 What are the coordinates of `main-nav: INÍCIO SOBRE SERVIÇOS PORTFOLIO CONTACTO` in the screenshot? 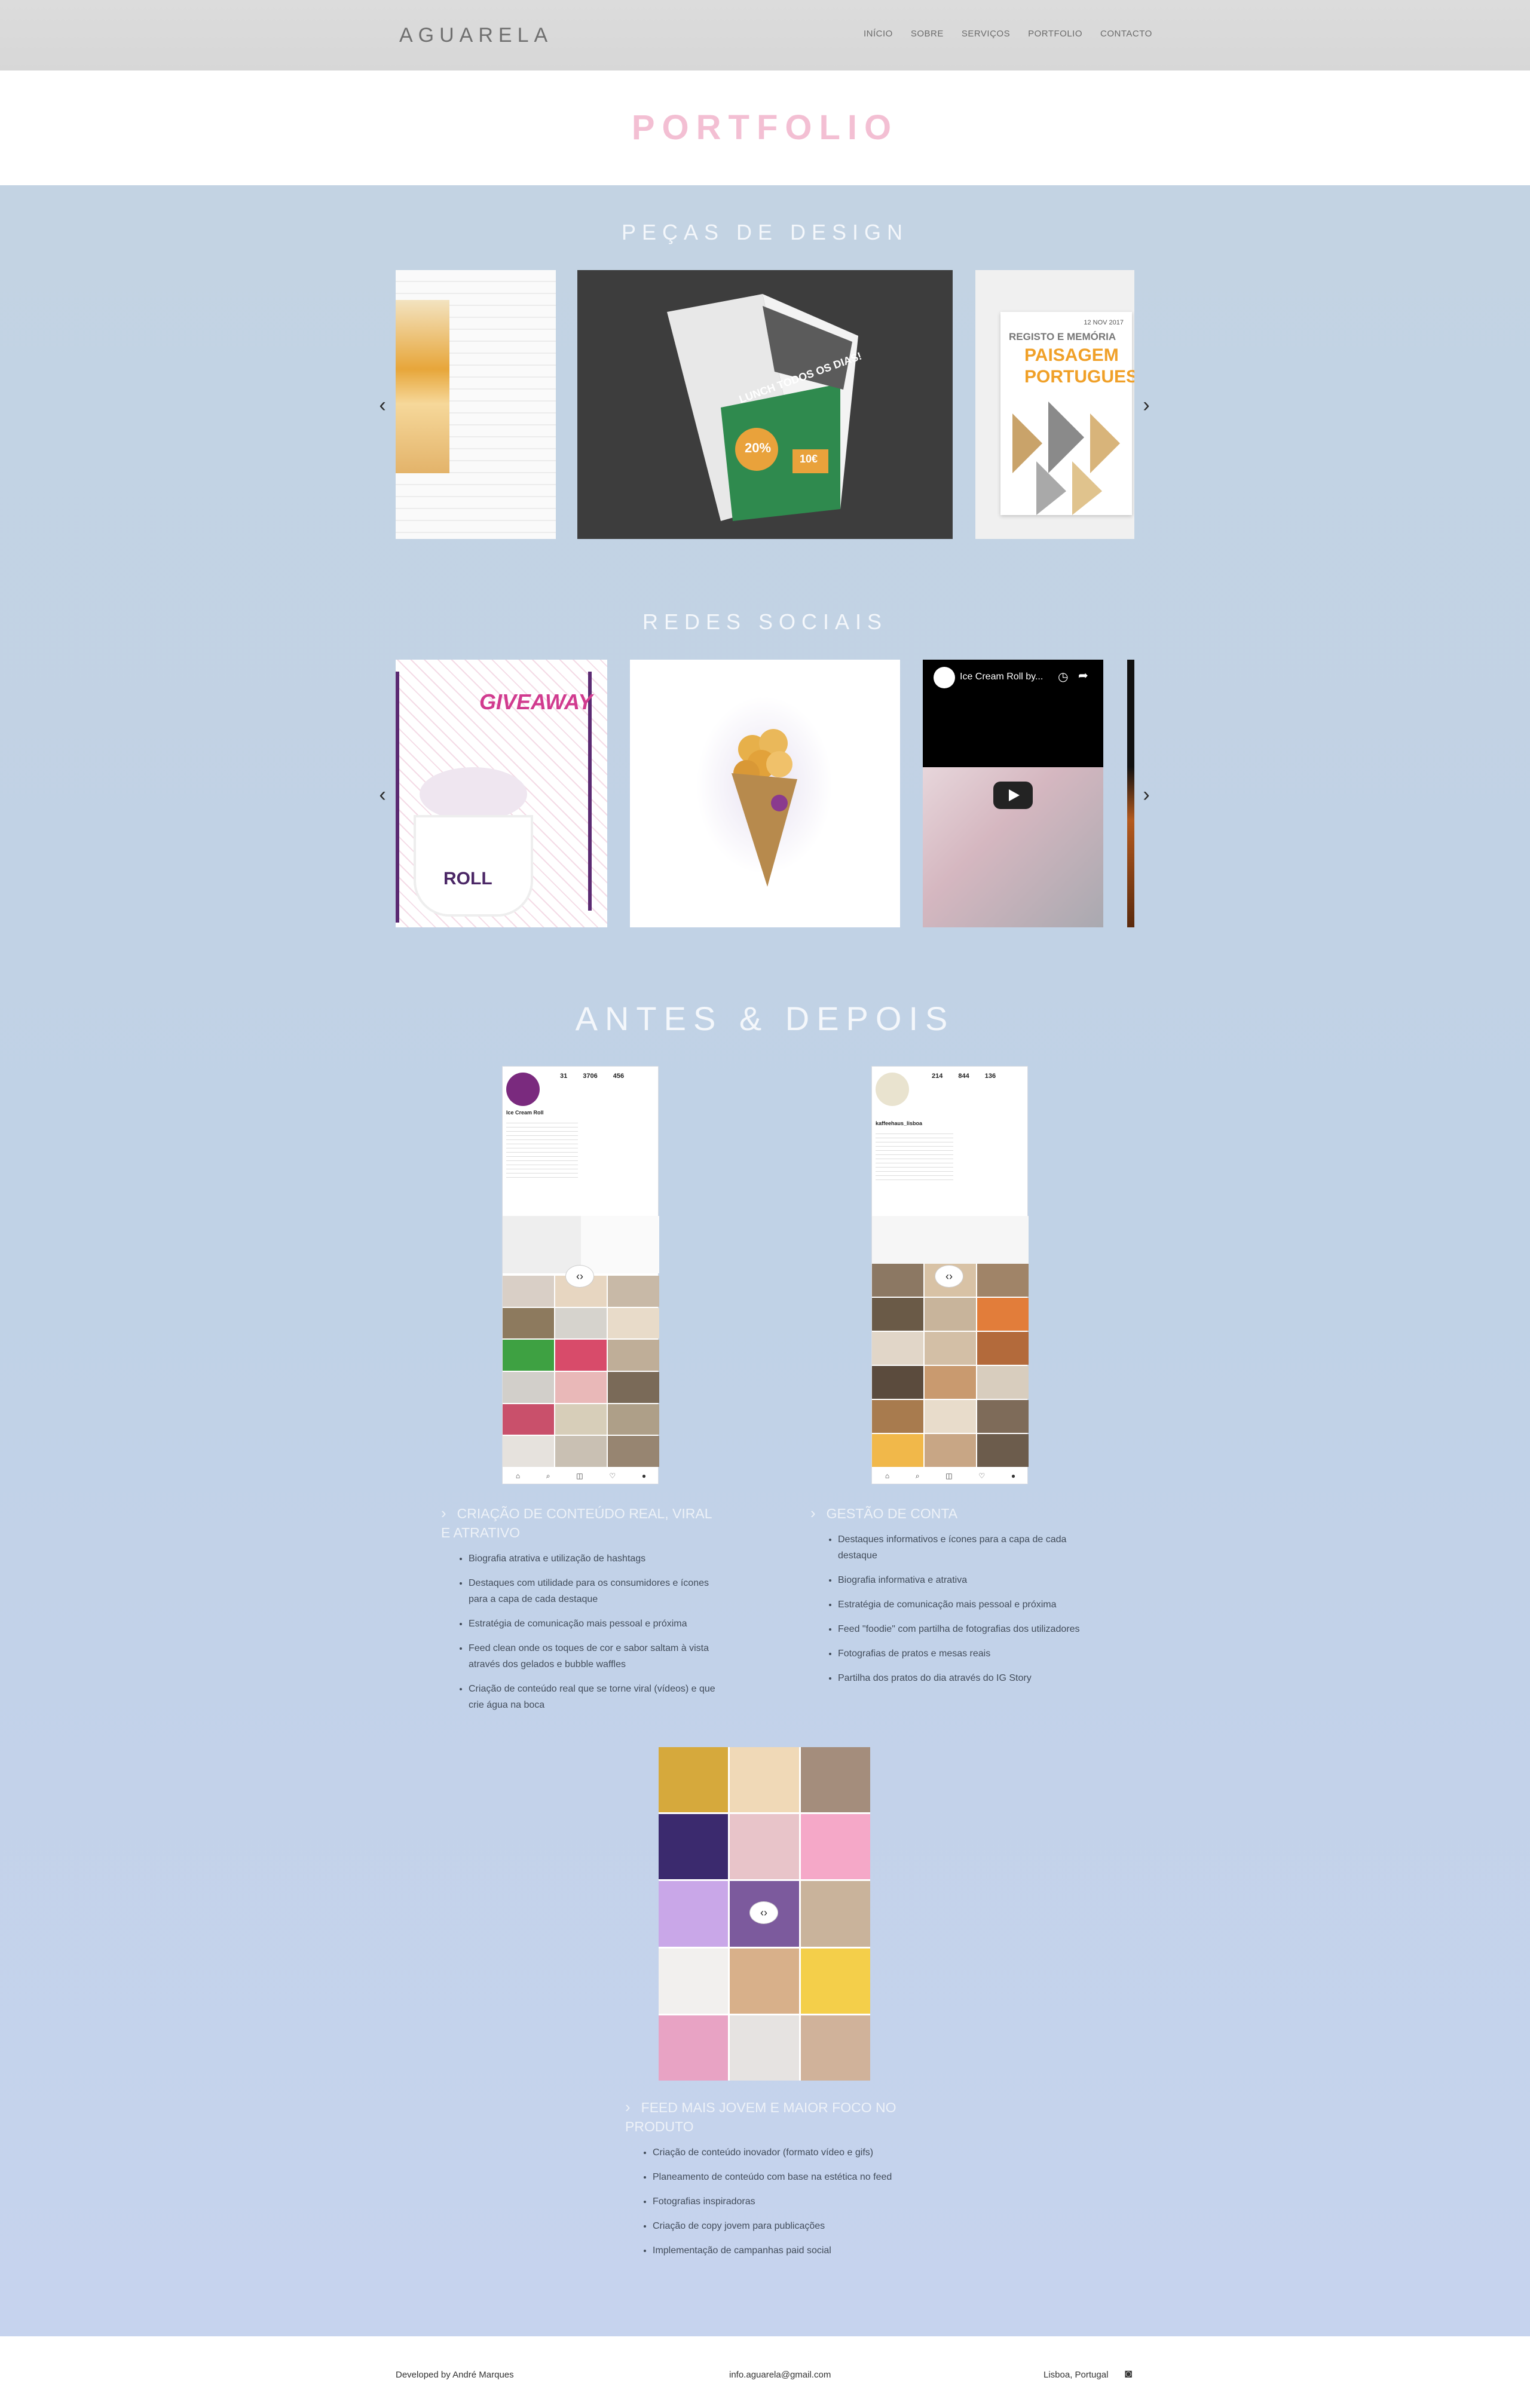 It's located at (1008, 34).